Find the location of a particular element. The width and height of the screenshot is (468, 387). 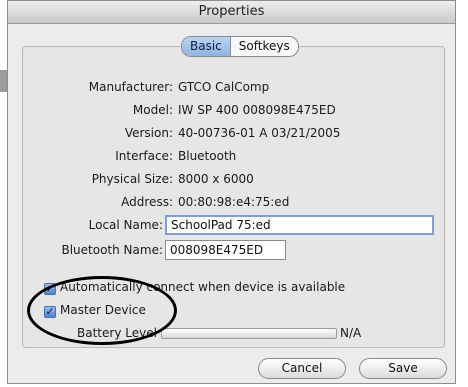

battery-level-label: Battery Level is located at coordinates (117, 333).